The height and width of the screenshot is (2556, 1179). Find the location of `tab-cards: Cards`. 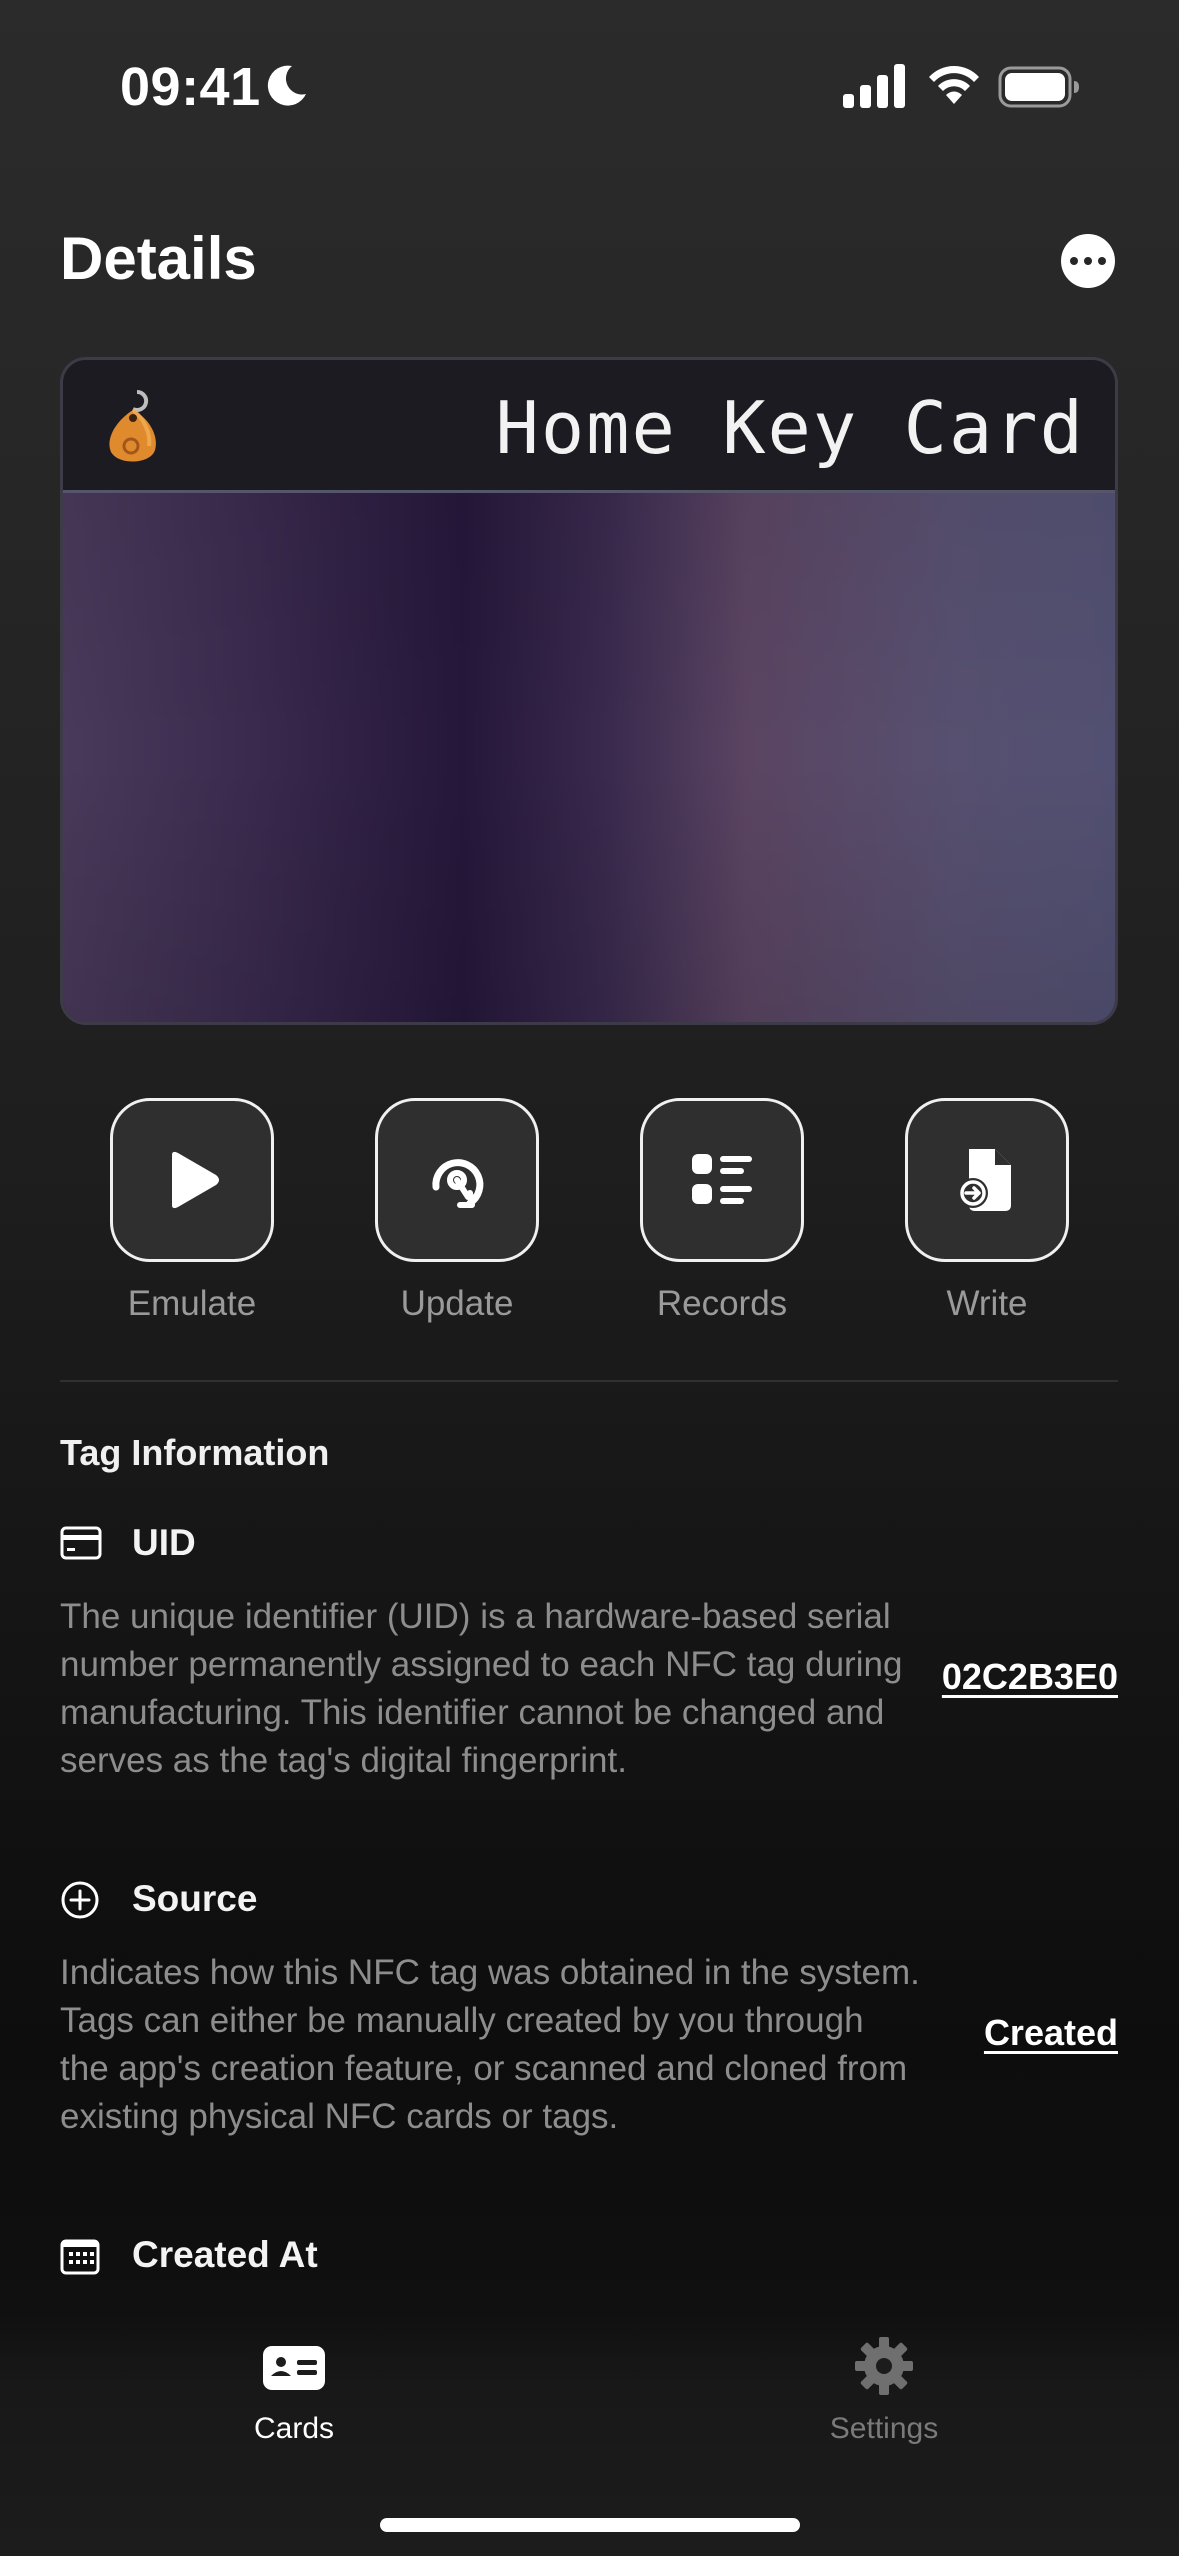

tab-cards: Cards is located at coordinates (294, 2391).